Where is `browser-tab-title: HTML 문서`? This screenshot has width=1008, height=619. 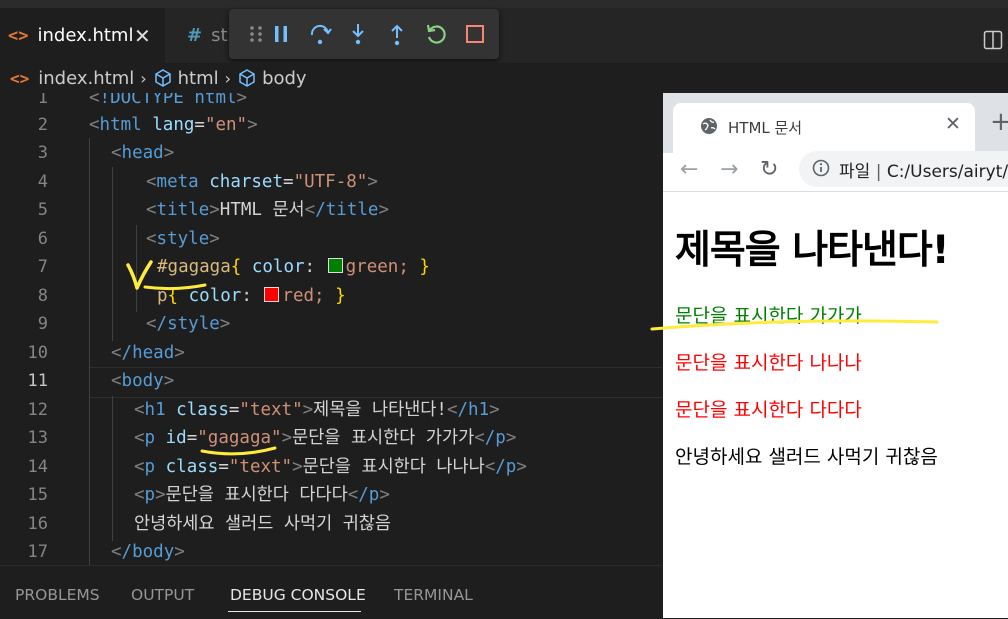 browser-tab-title: HTML 문서 is located at coordinates (765, 128).